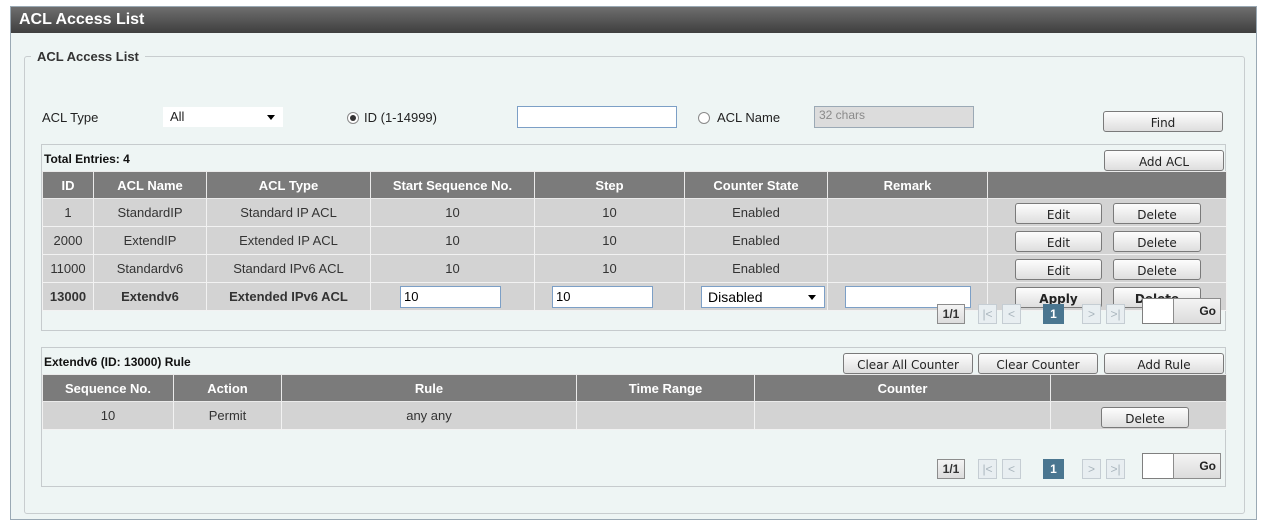  What do you see at coordinates (1164, 363) in the screenshot?
I see `add-rule-button: Add Rule` at bounding box center [1164, 363].